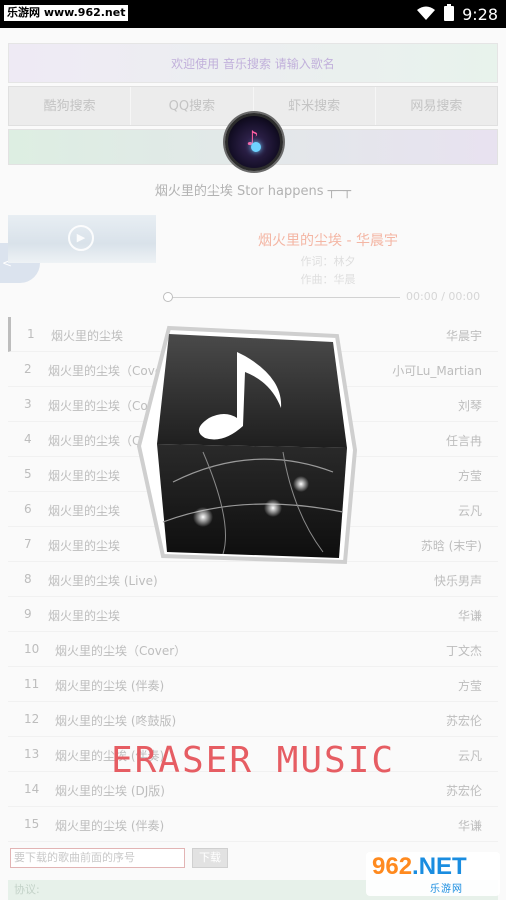  Describe the element at coordinates (284, 297) in the screenshot. I see `progress-bar` at that location.